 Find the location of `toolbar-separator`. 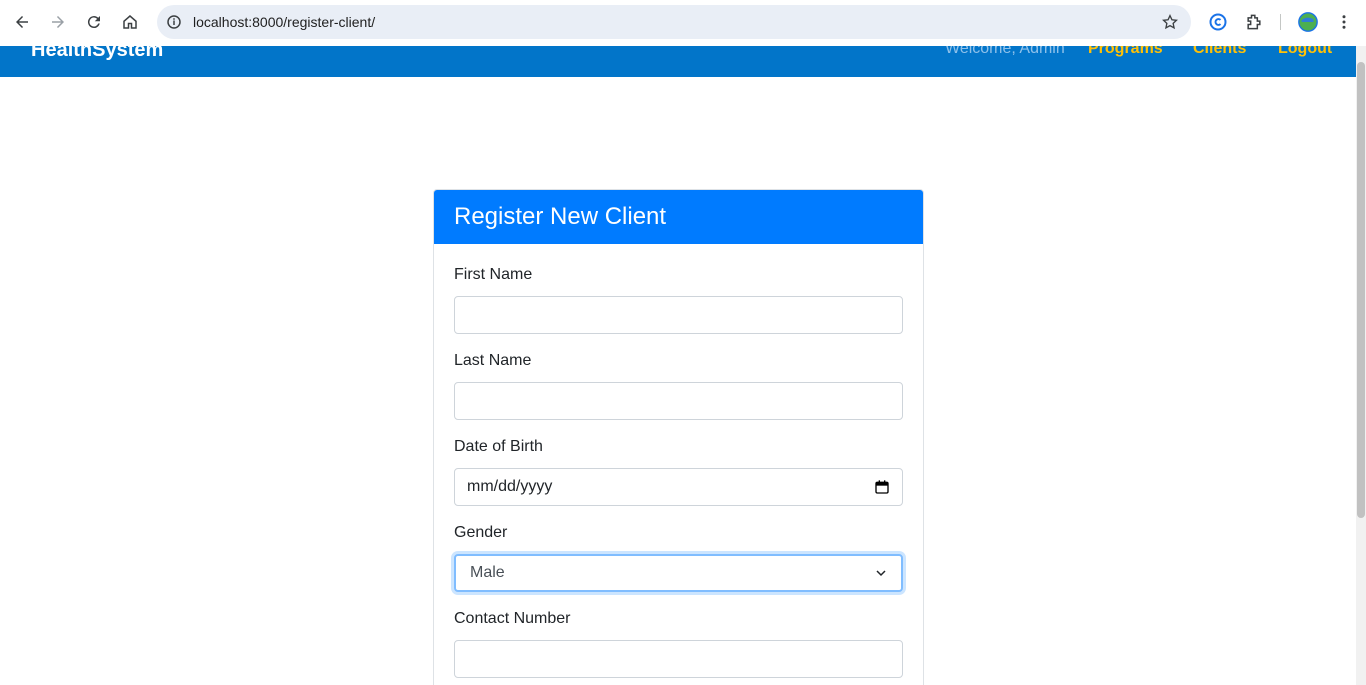

toolbar-separator is located at coordinates (1280, 22).